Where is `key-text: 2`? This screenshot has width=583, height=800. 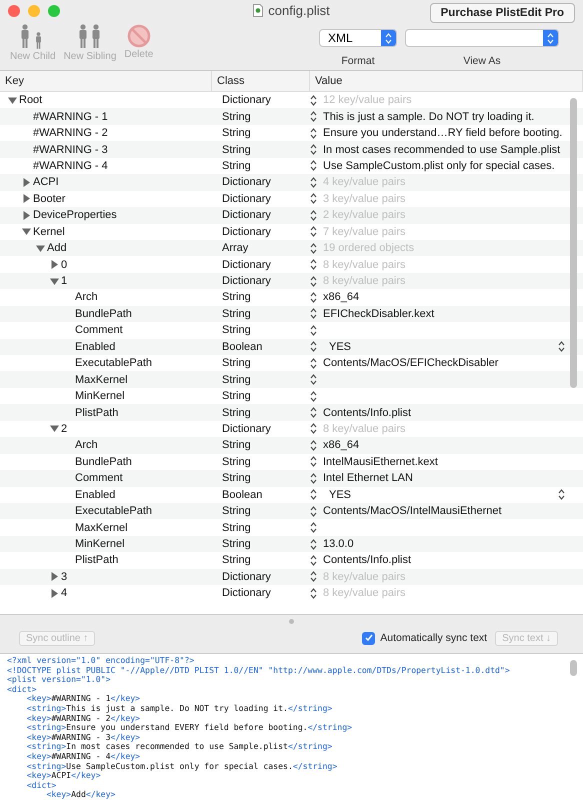
key-text: 2 is located at coordinates (64, 428).